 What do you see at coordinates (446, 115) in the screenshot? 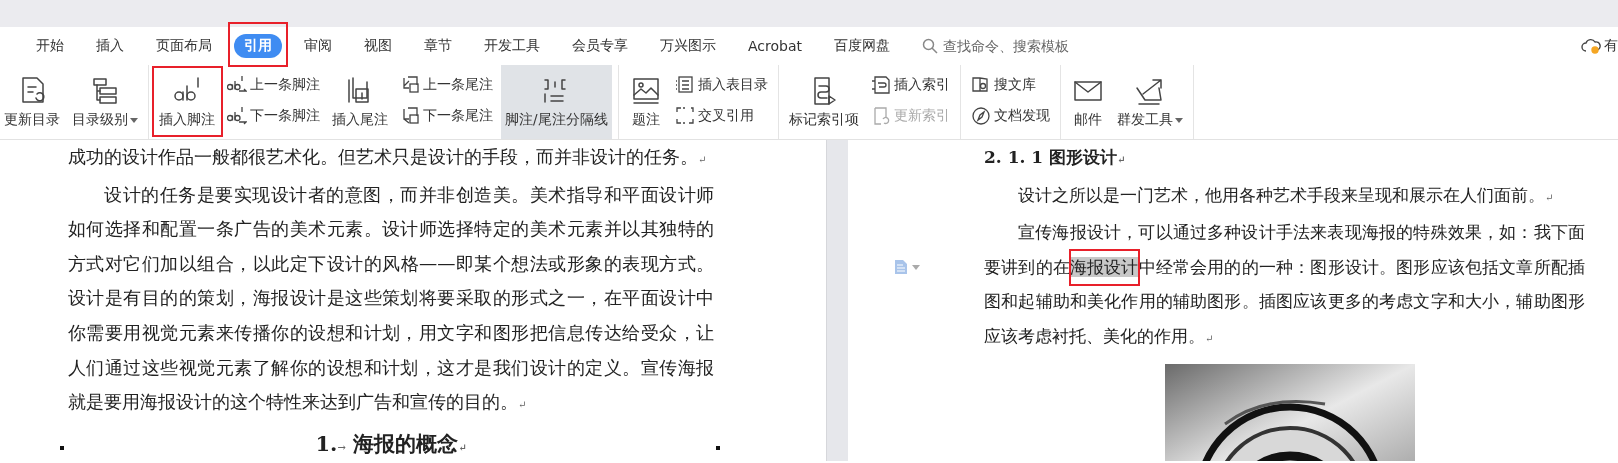
I see `ribbon-button: 下一条尾注` at bounding box center [446, 115].